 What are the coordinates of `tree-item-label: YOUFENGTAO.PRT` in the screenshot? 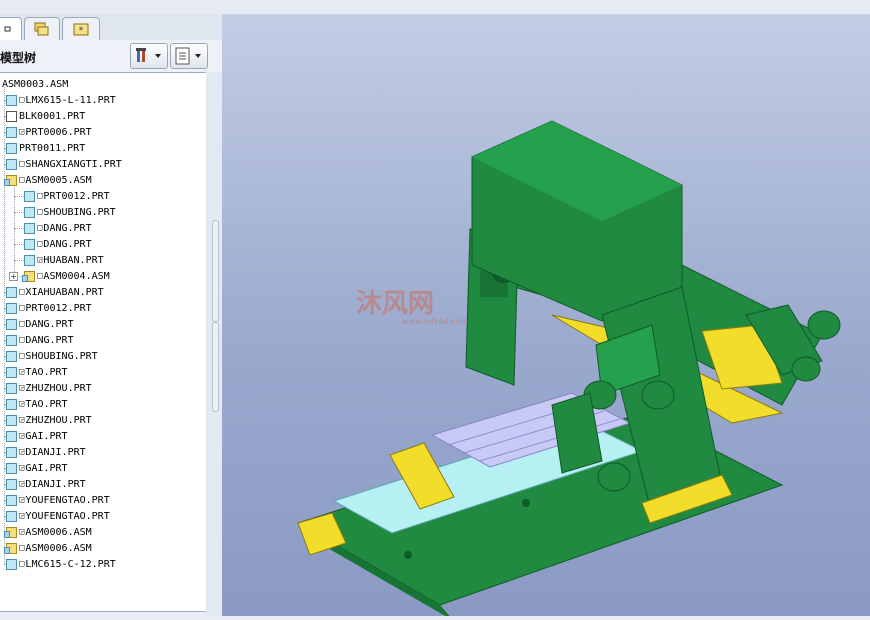 It's located at (67, 500).